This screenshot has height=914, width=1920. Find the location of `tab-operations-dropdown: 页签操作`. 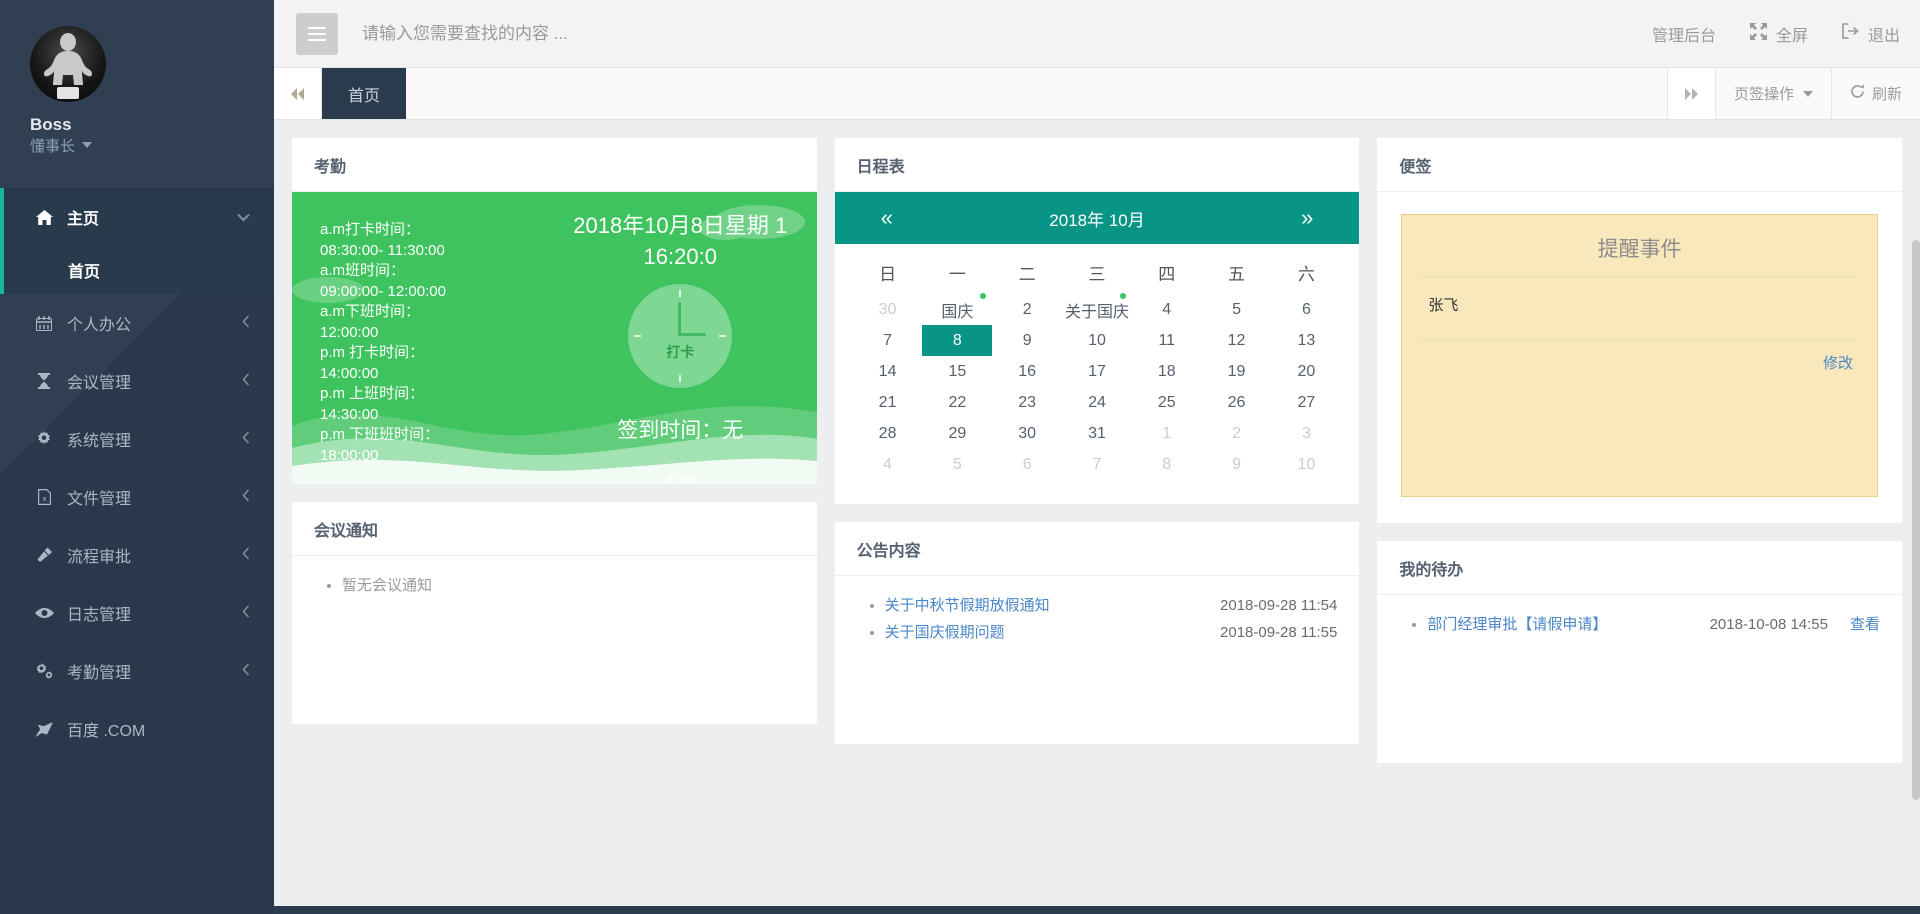

tab-operations-dropdown: 页签操作 is located at coordinates (1772, 93).